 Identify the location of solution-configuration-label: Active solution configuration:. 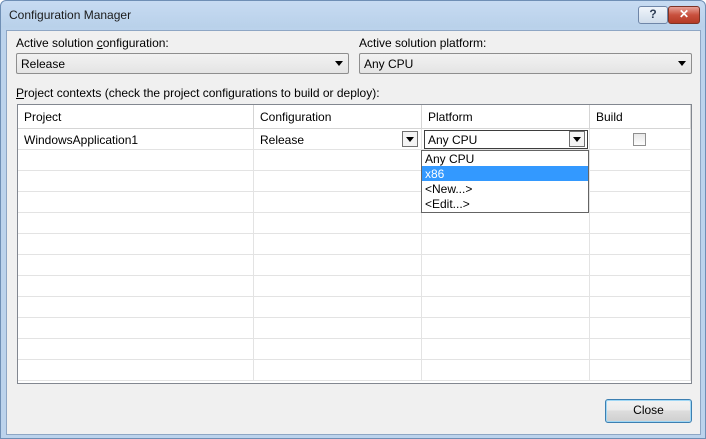
(92, 43).